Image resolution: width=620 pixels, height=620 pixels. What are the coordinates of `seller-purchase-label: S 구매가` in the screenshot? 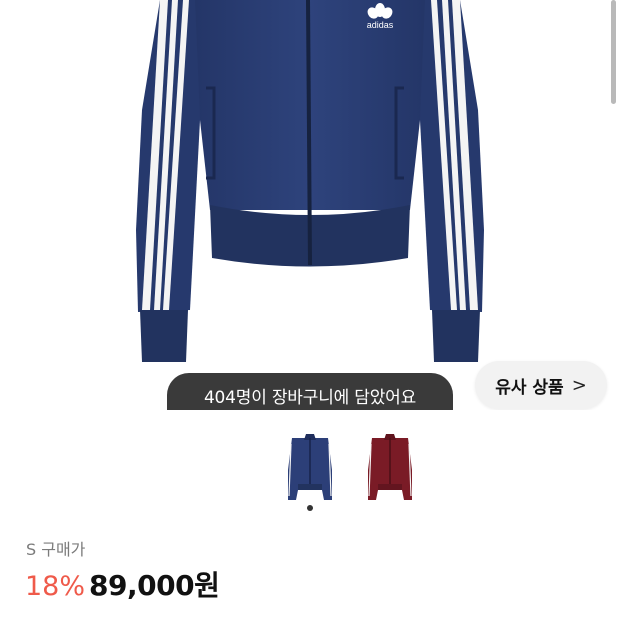 It's located at (56, 549).